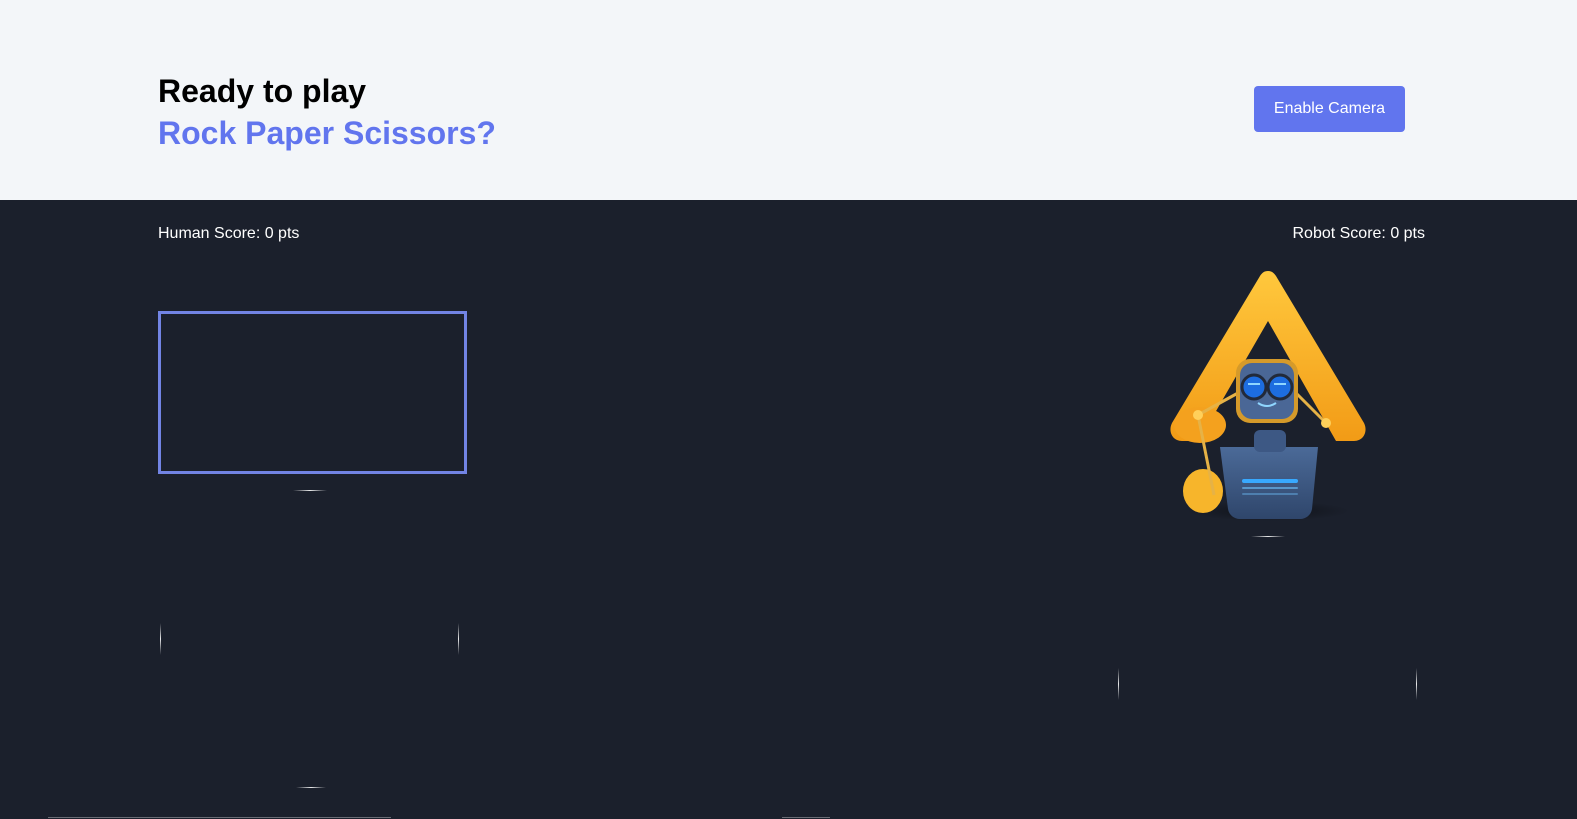 This screenshot has width=1577, height=819. What do you see at coordinates (1329, 109) in the screenshot?
I see `enable-camera-button: Enable Camera` at bounding box center [1329, 109].